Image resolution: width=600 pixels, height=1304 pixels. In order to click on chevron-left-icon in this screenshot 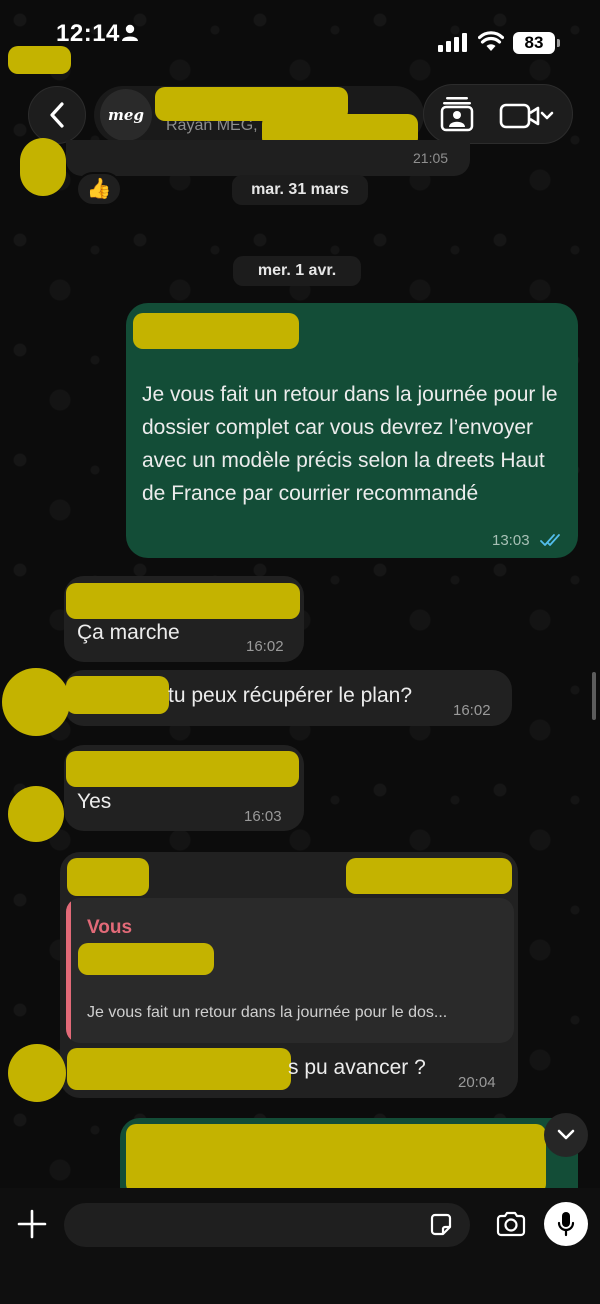, I will do `click(57, 115)`.